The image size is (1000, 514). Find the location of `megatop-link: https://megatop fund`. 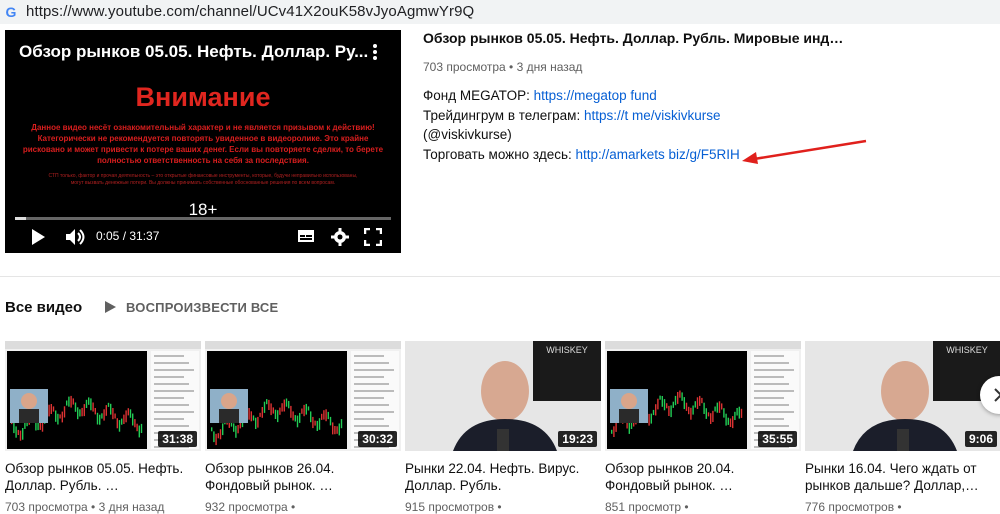

megatop-link: https://megatop fund is located at coordinates (595, 95).